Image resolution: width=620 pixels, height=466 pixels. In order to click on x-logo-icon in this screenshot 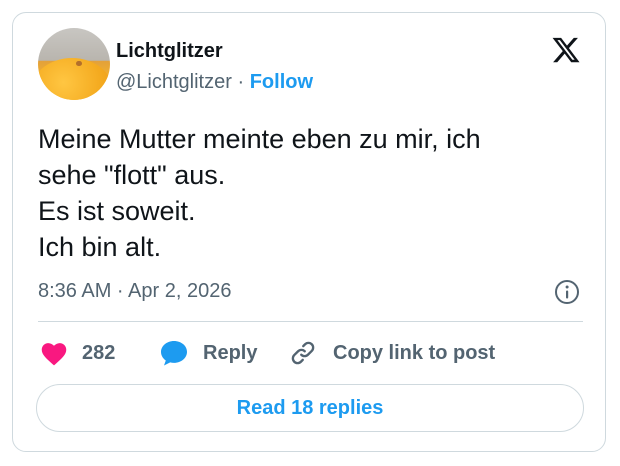, I will do `click(566, 50)`.